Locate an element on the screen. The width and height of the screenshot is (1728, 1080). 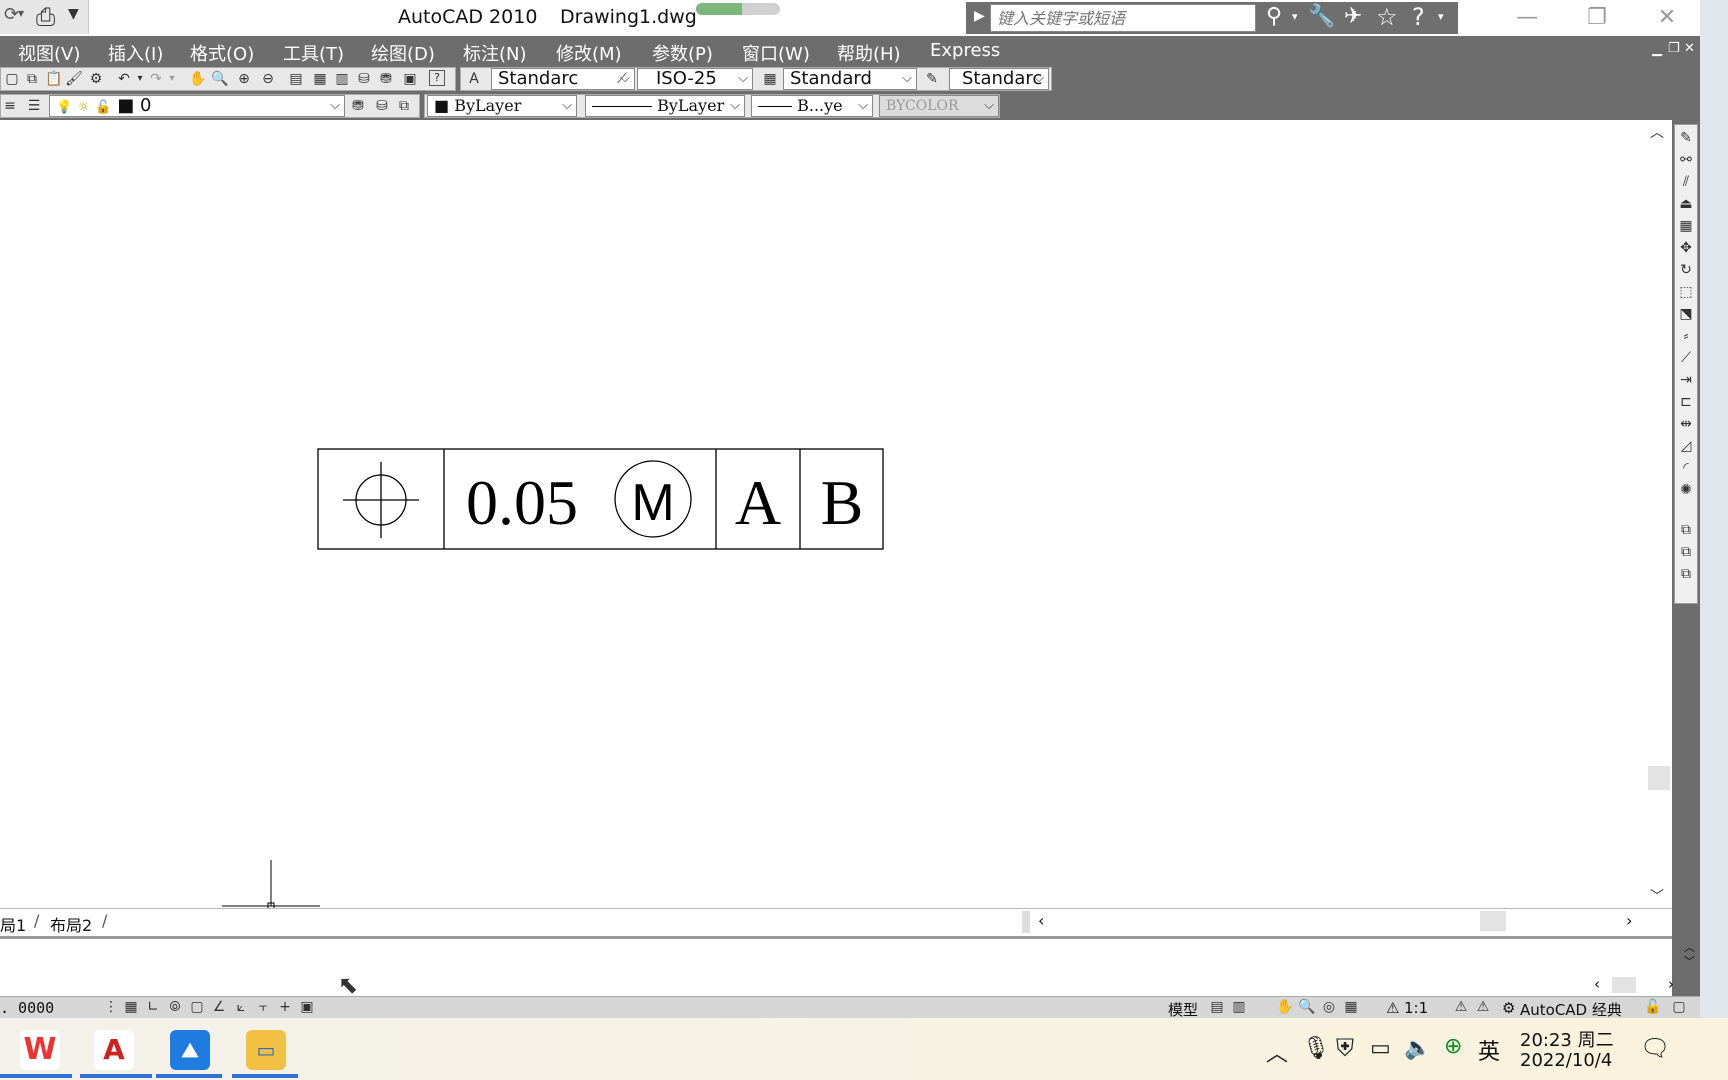
menu-tools: 工具(T) is located at coordinates (313, 53).